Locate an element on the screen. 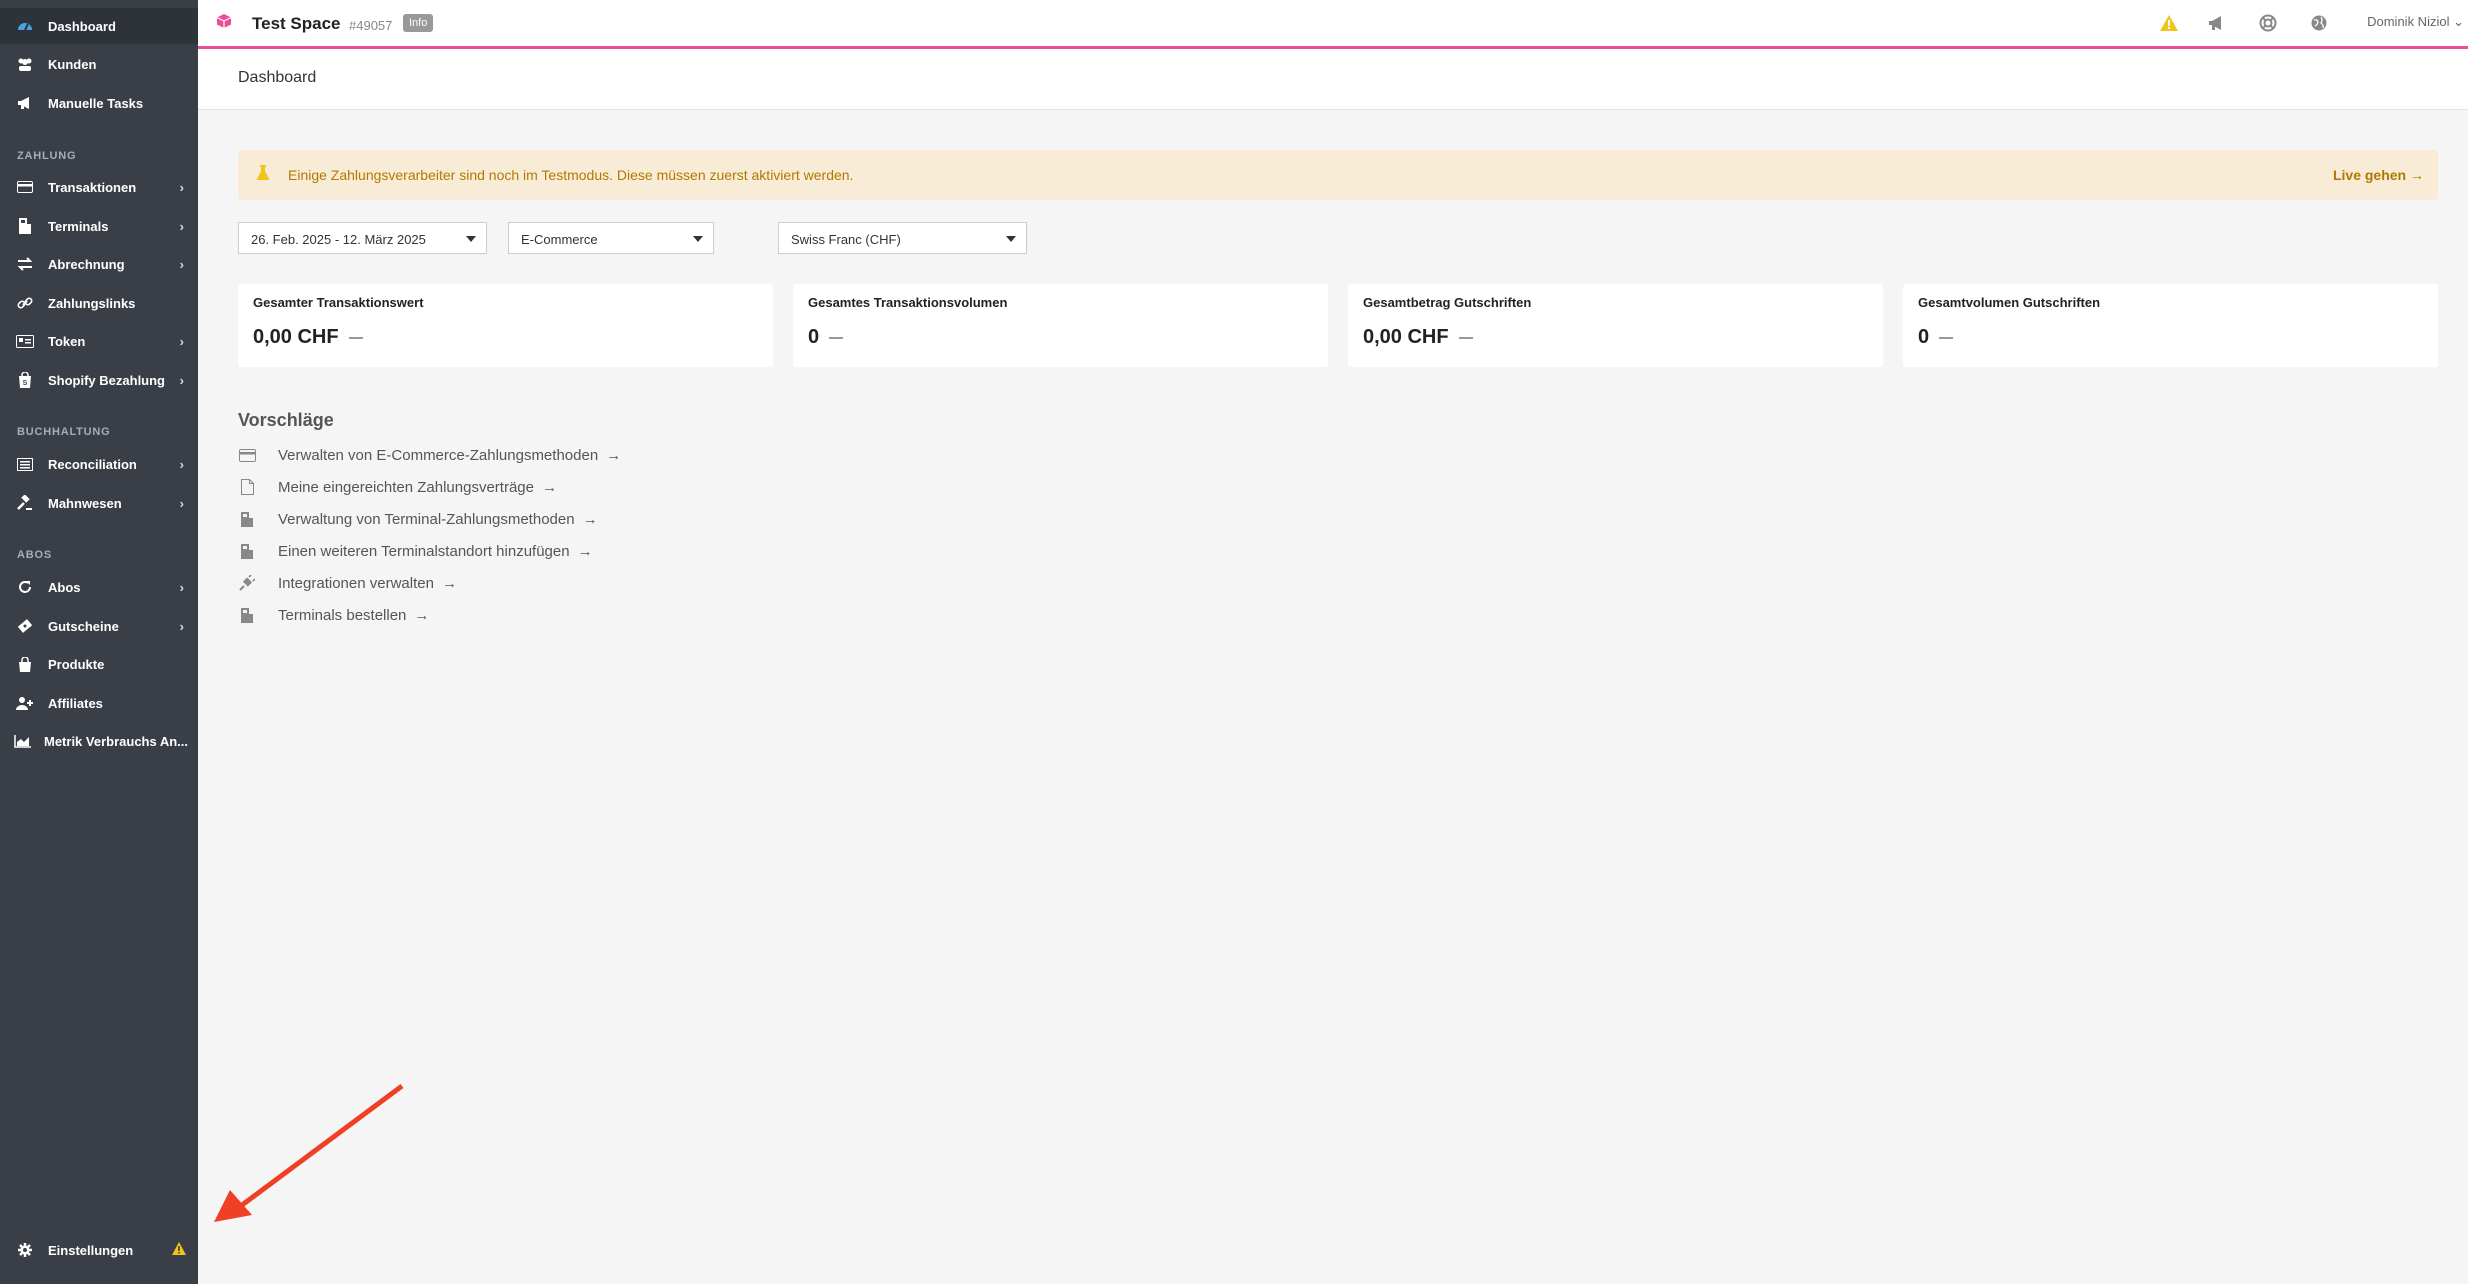  area-chart-icon is located at coordinates (23, 741).